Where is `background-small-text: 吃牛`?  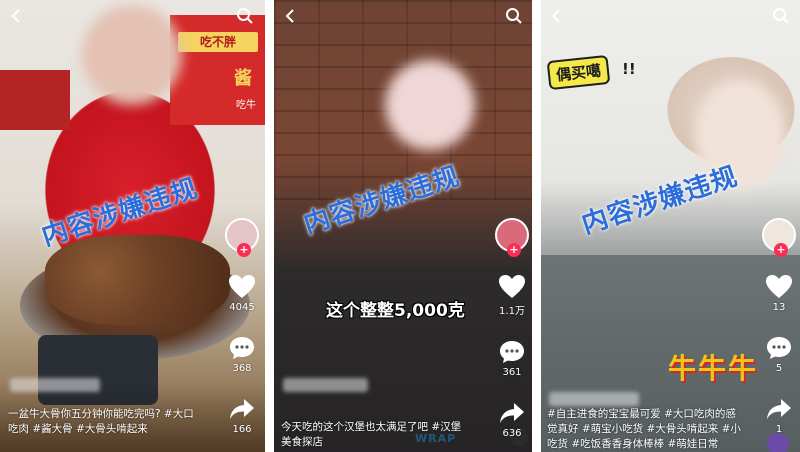 background-small-text: 吃牛 is located at coordinates (246, 105).